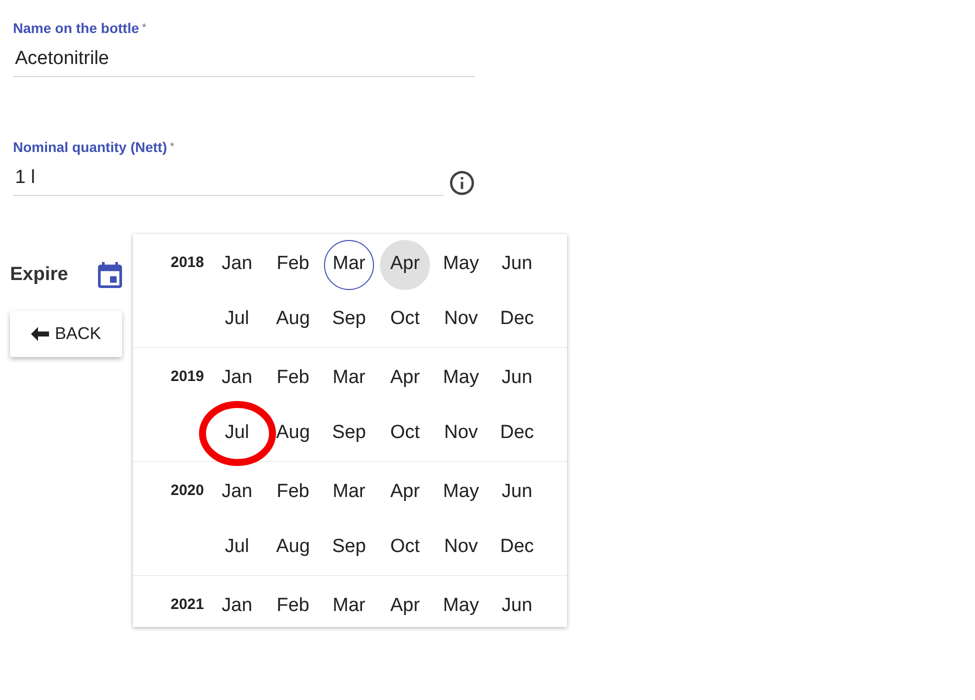 The height and width of the screenshot is (700, 975). What do you see at coordinates (39, 274) in the screenshot?
I see `expire-label: Expire` at bounding box center [39, 274].